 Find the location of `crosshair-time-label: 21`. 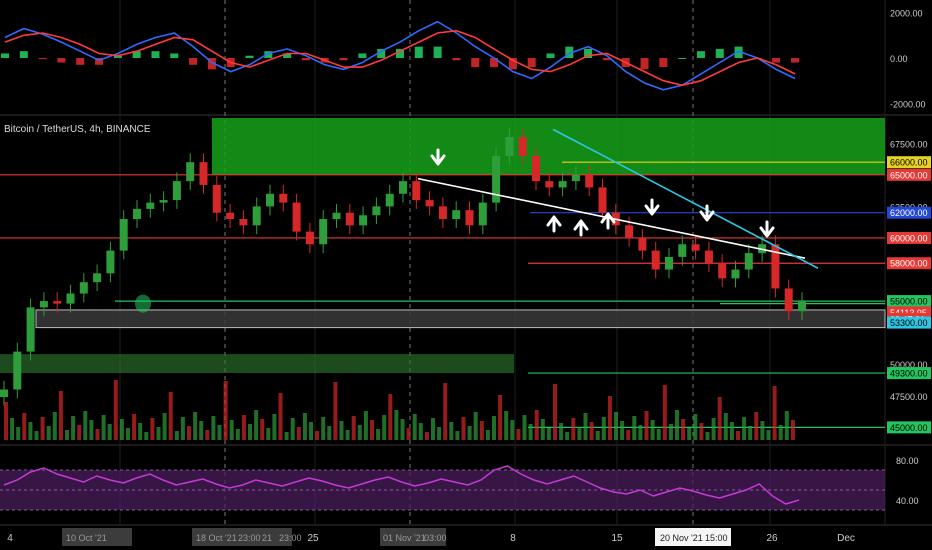

crosshair-time-label: 21 is located at coordinates (267, 538).